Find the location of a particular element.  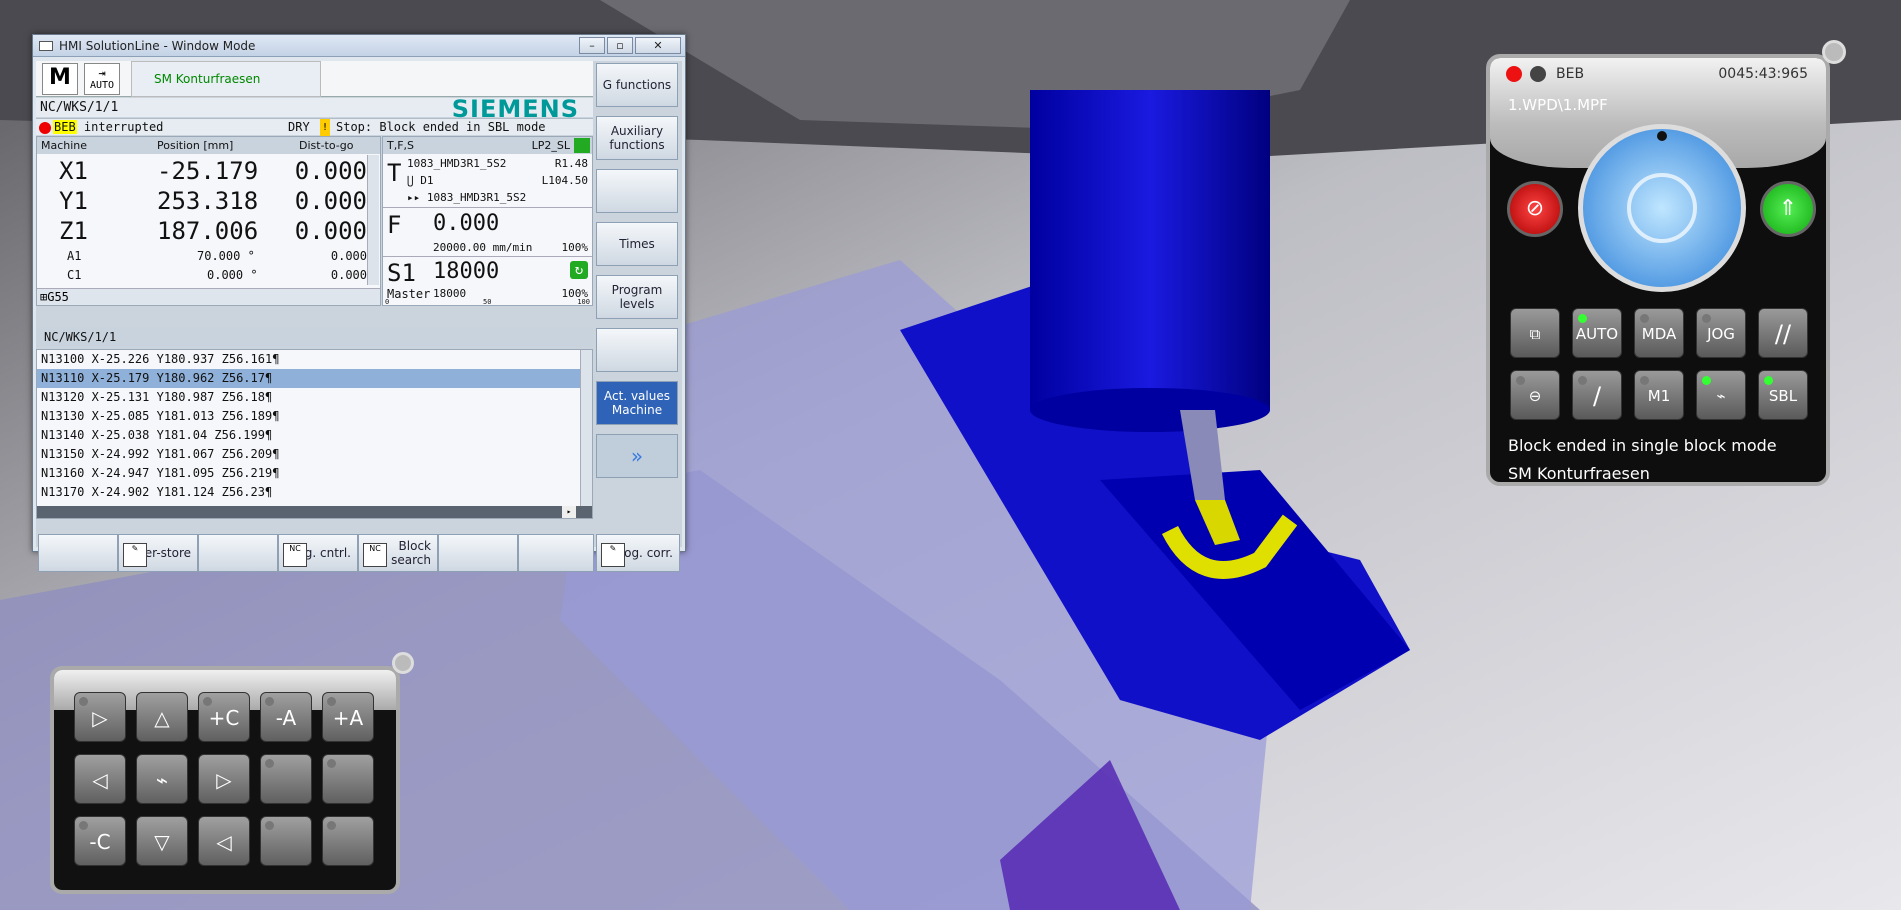

axes-scrollbar is located at coordinates (373, 220).